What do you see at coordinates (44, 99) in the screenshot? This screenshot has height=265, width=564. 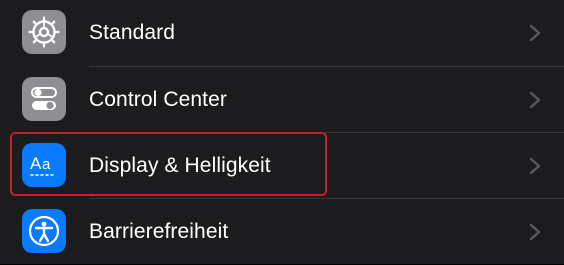 I see `toggles-icon` at bounding box center [44, 99].